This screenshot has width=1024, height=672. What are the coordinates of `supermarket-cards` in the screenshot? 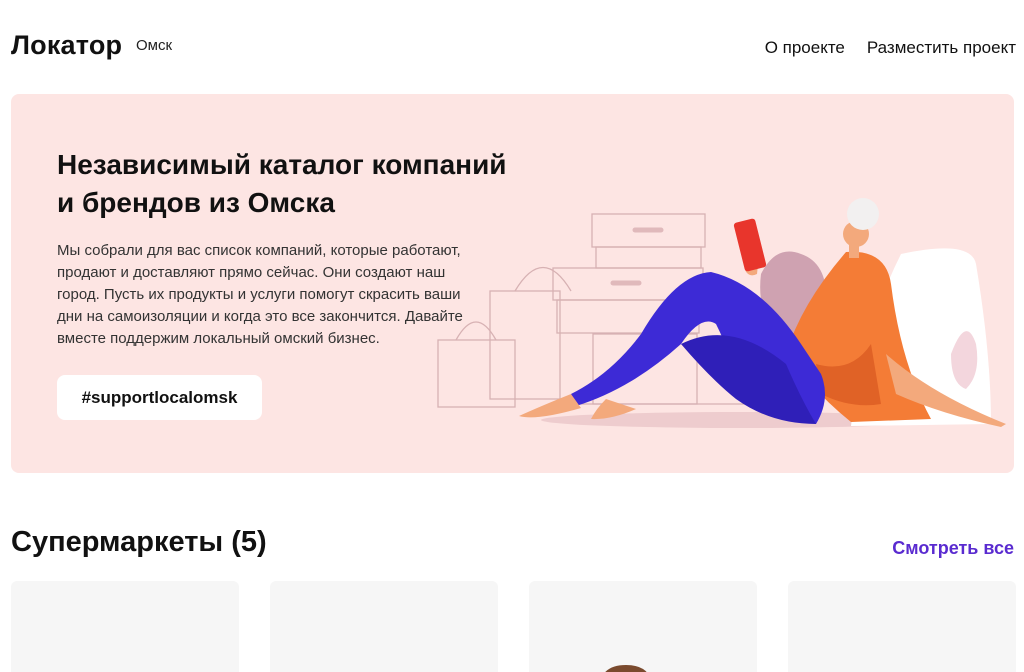 It's located at (513, 626).